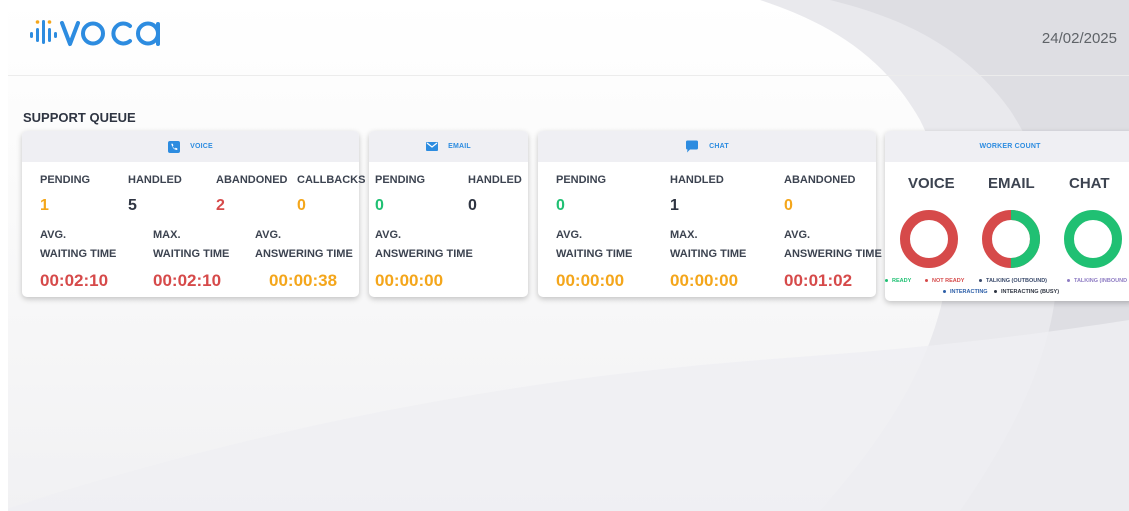 This screenshot has width=1129, height=511. I want to click on voice-callbacks-label: CALLBACKS, so click(331, 180).